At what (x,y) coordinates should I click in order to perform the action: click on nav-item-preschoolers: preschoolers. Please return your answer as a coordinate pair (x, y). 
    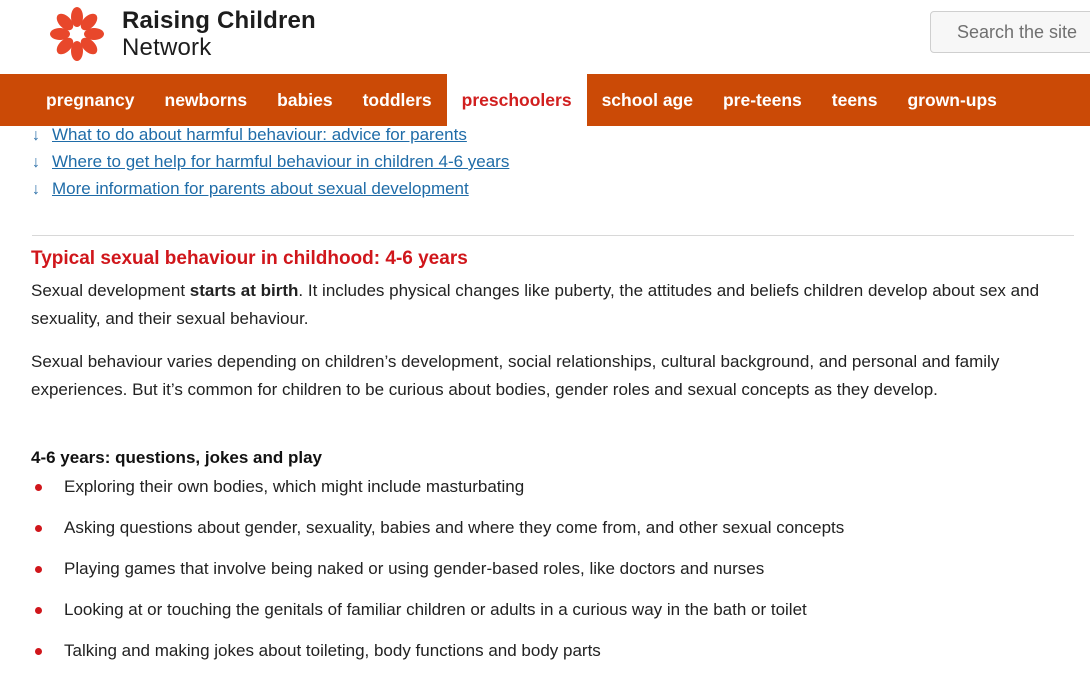
    Looking at the image, I should click on (516, 101).